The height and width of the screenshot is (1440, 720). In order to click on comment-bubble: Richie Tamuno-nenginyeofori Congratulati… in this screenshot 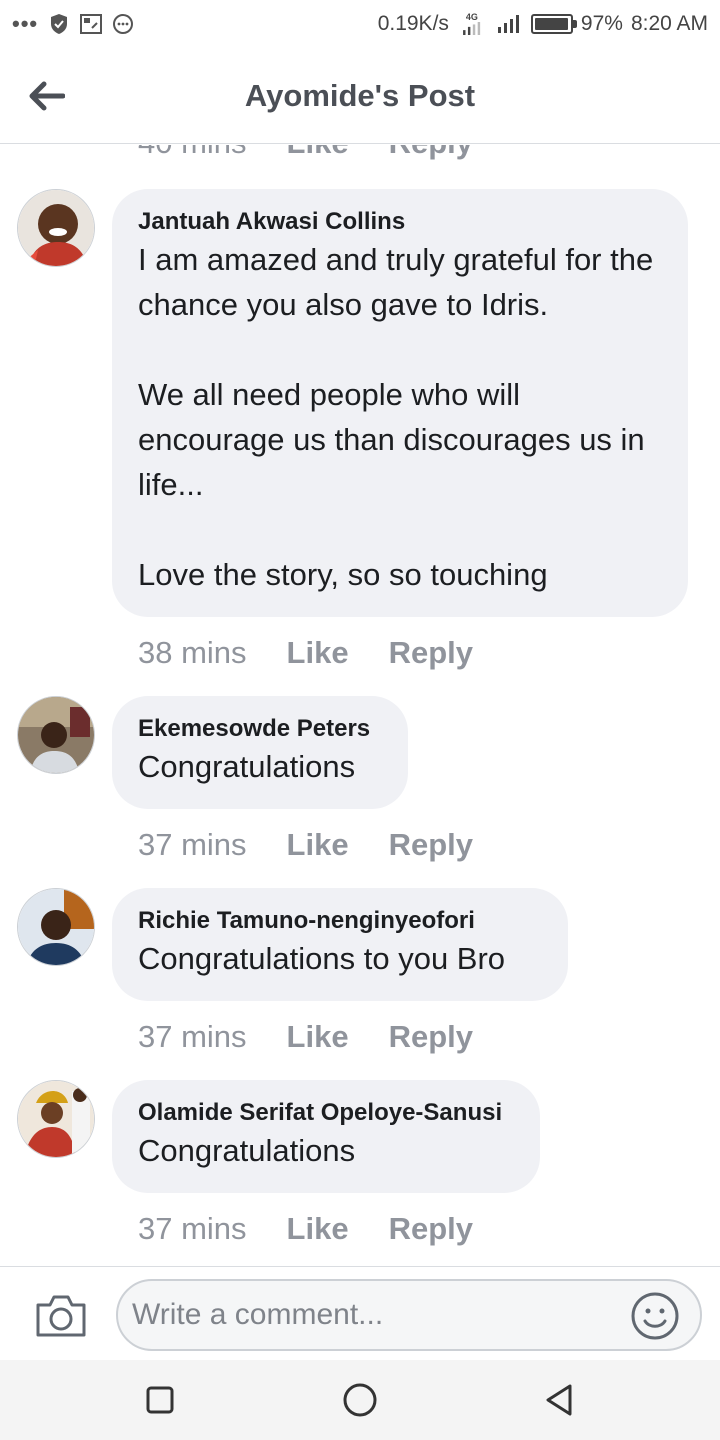, I will do `click(340, 944)`.